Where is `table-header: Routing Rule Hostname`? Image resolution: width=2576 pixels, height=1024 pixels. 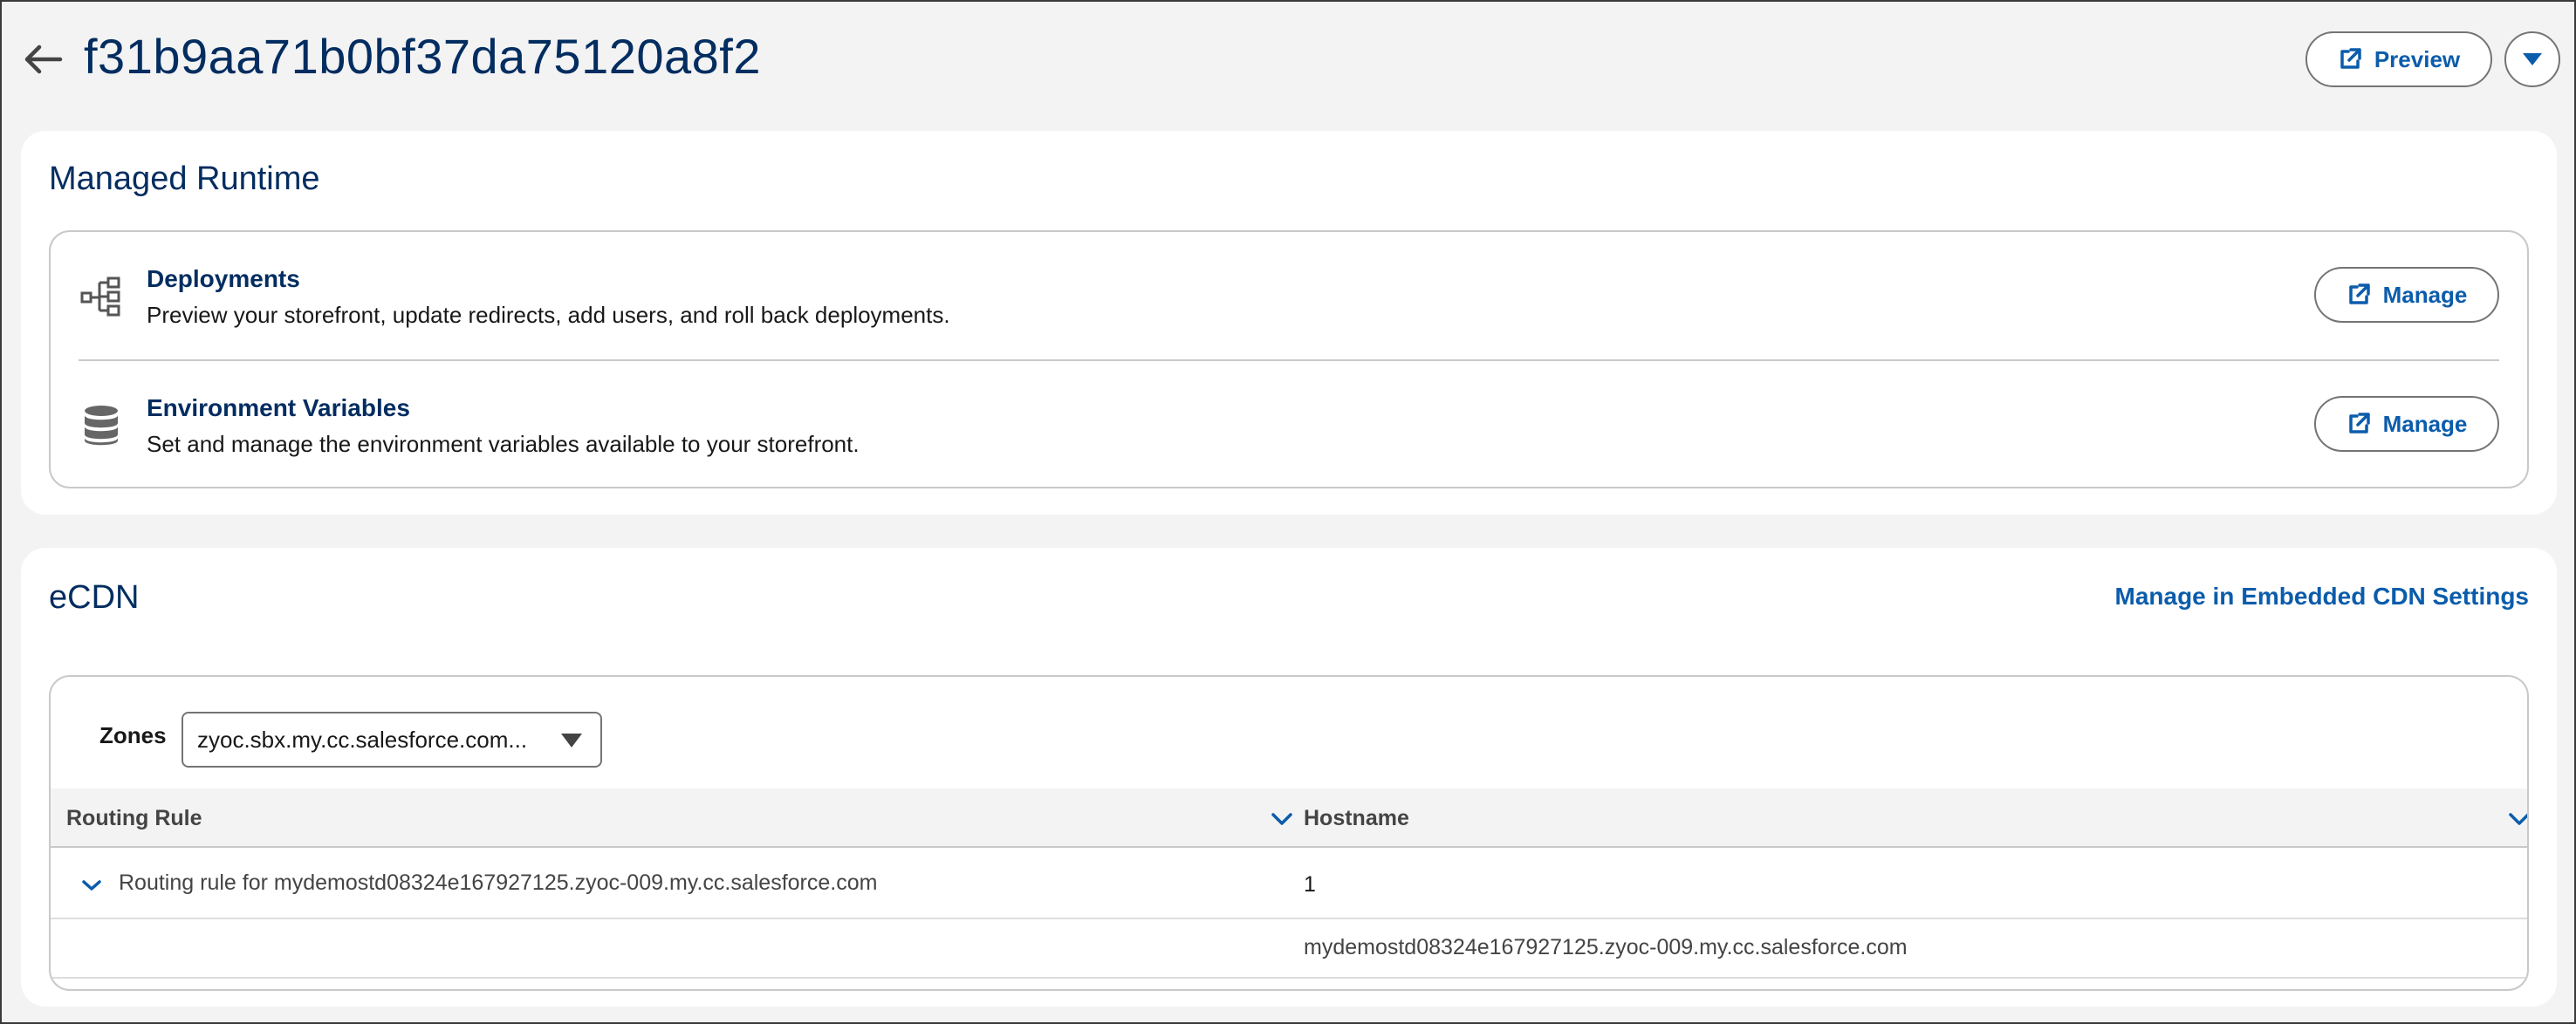 table-header: Routing Rule Hostname is located at coordinates (1289, 818).